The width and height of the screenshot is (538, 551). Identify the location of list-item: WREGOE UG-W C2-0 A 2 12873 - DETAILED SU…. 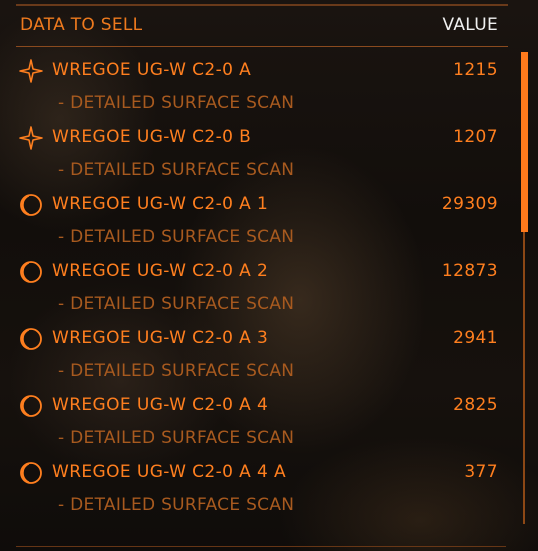
(261, 288).